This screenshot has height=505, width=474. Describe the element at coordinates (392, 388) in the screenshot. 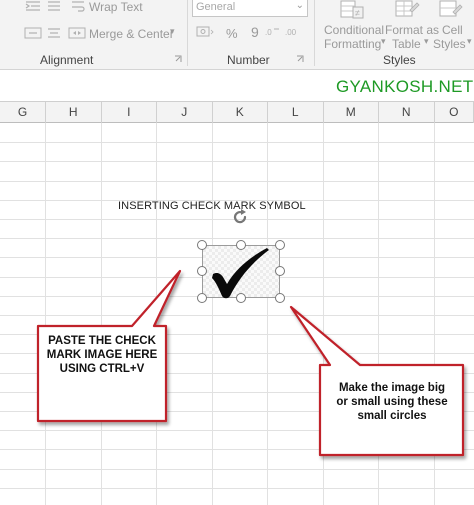

I see `right-callout-line: Make the image big` at that location.